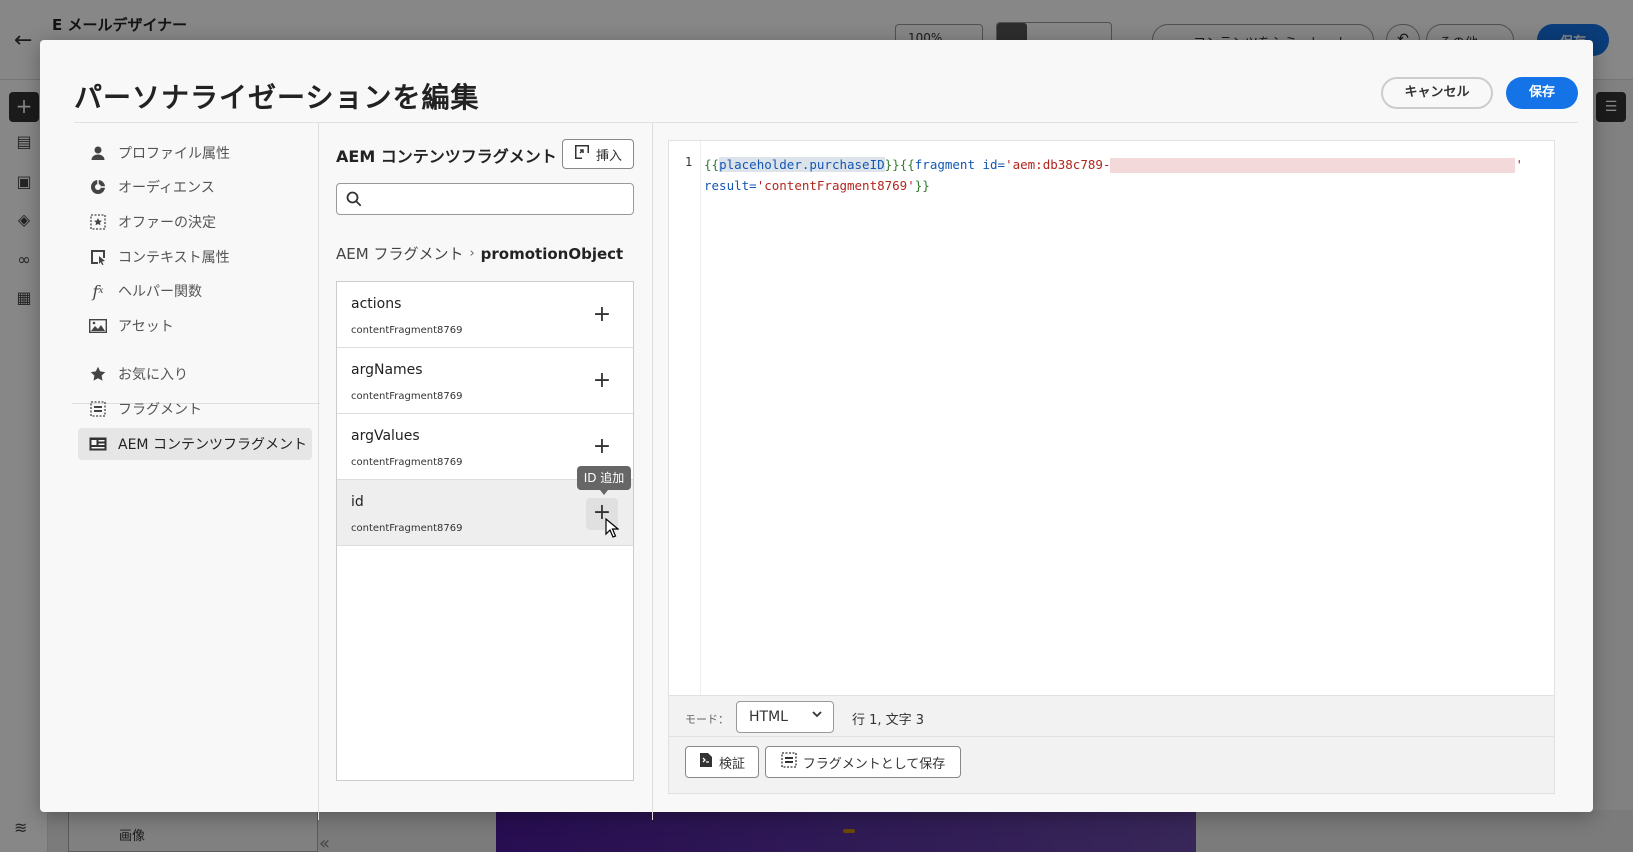  I want to click on add-id-tooltip: ID 追加, so click(604, 480).